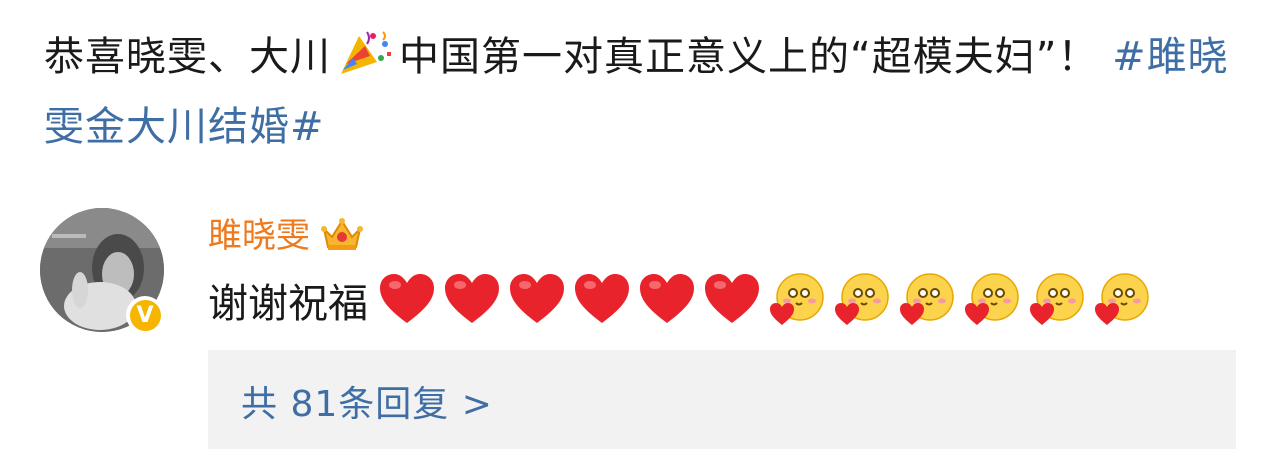  I want to click on verified-mark: V, so click(145, 315).